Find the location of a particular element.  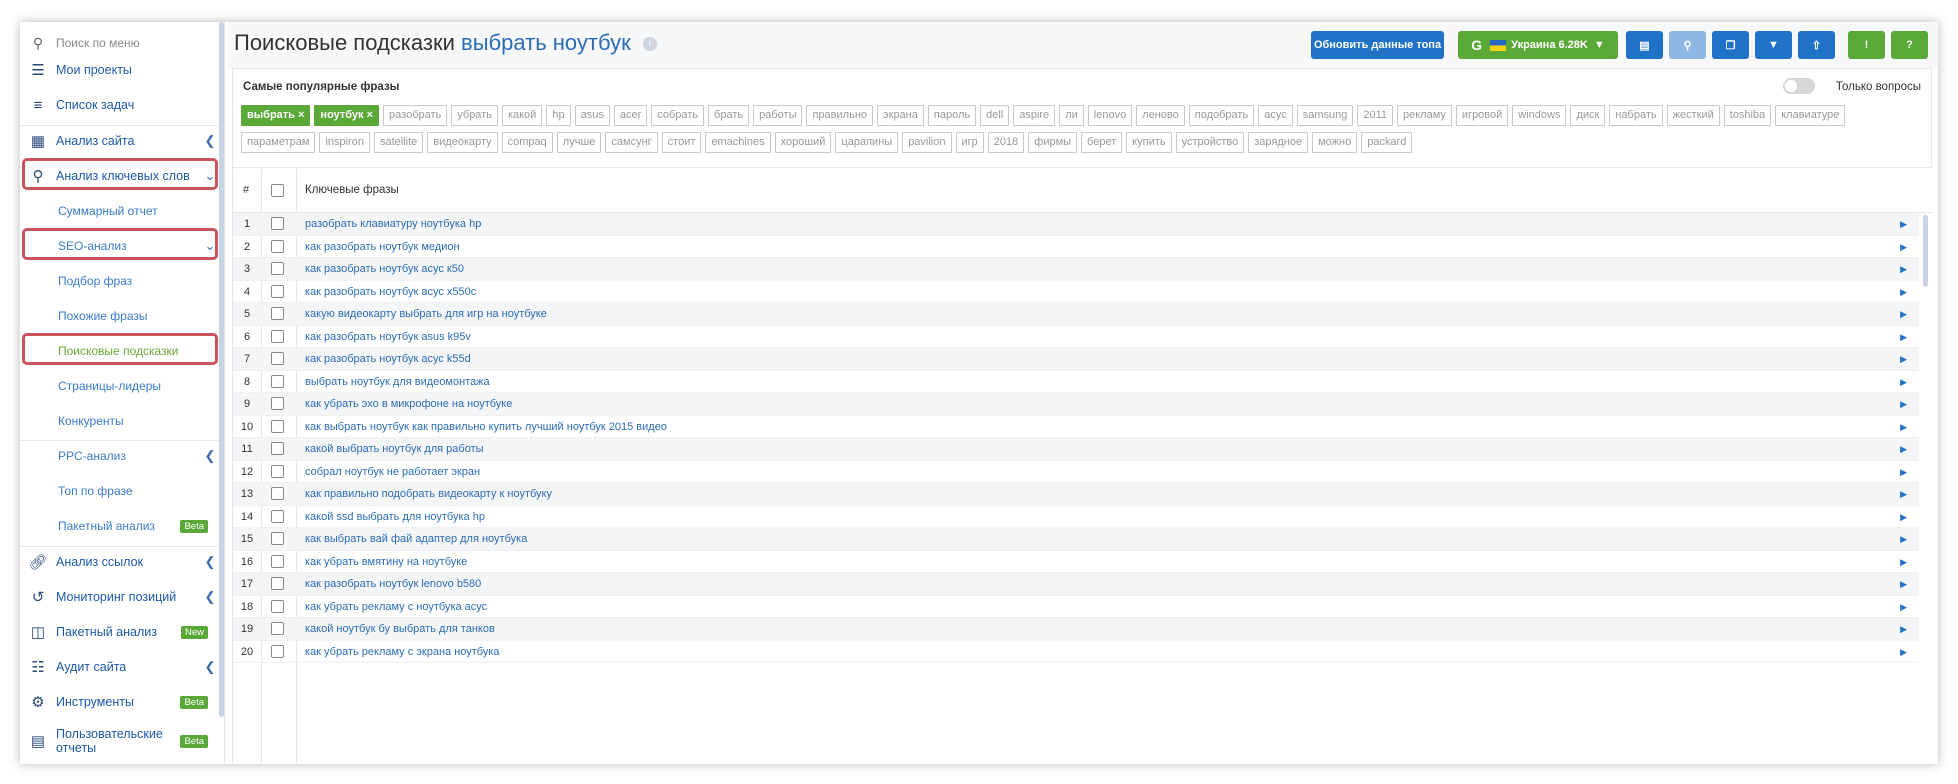

help-button: ? is located at coordinates (1909, 45).